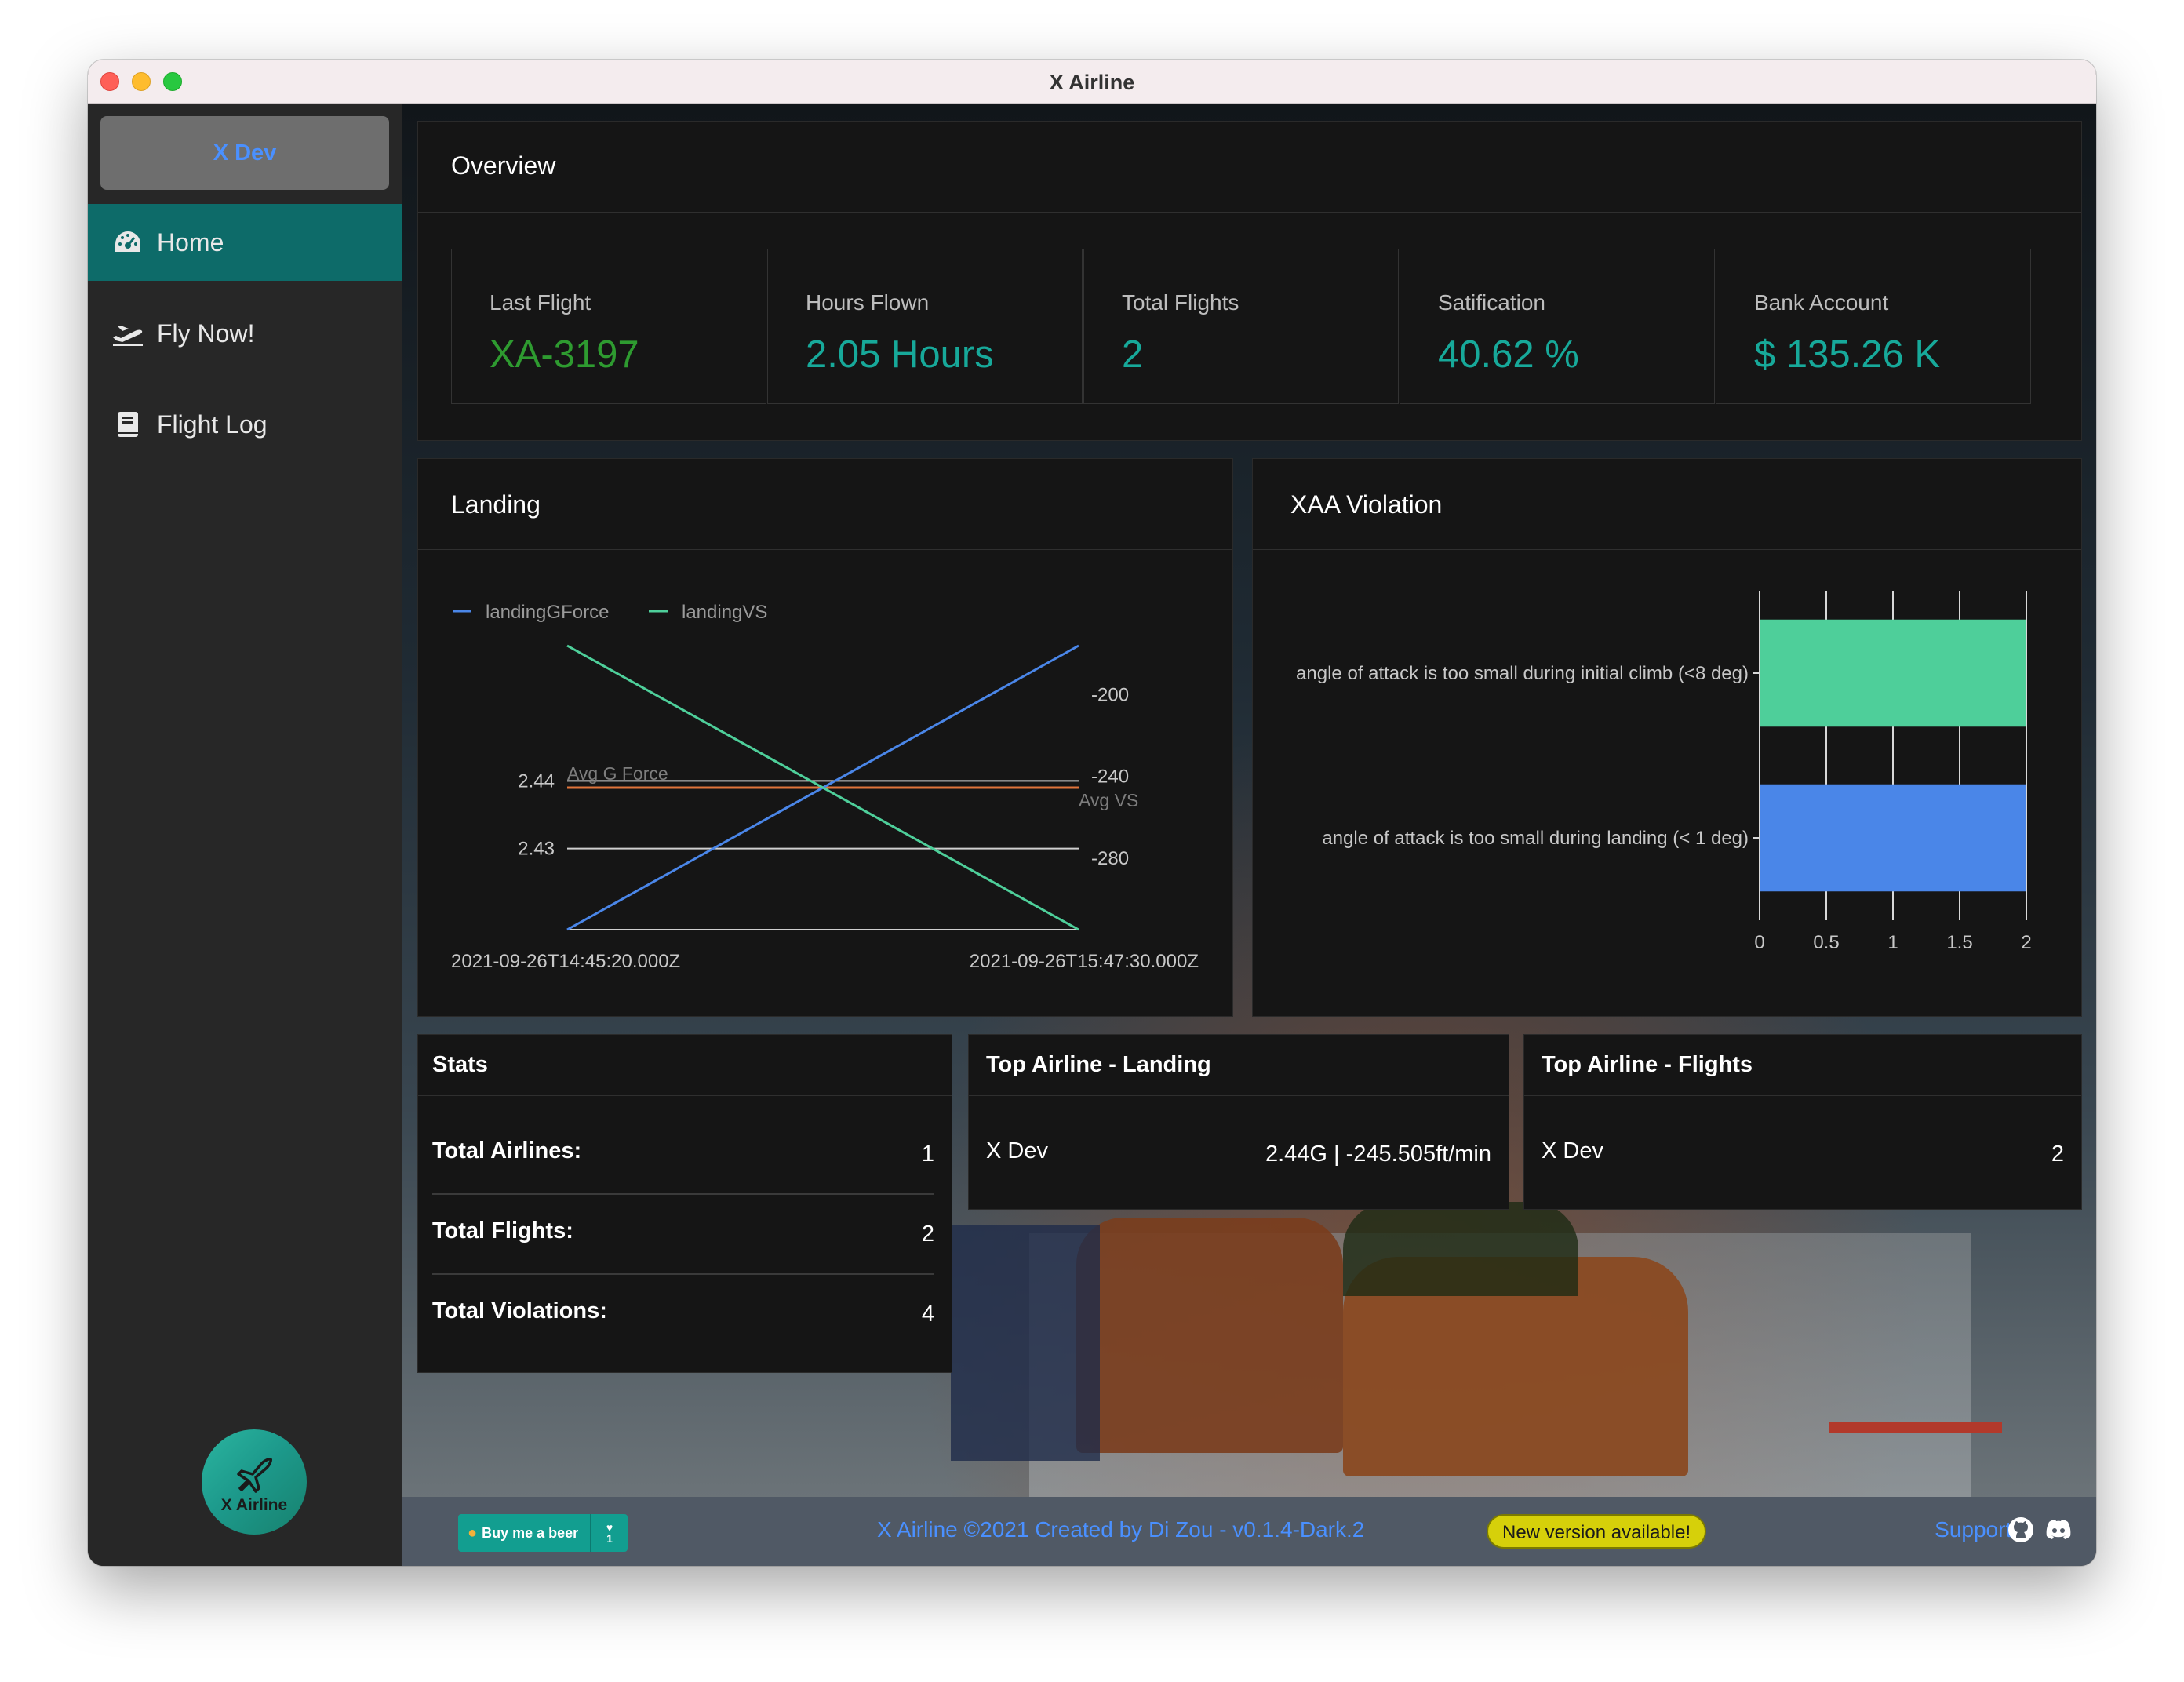 This screenshot has height=1682, width=2184. What do you see at coordinates (1180, 302) in the screenshot?
I see `stat-label: Total Flights` at bounding box center [1180, 302].